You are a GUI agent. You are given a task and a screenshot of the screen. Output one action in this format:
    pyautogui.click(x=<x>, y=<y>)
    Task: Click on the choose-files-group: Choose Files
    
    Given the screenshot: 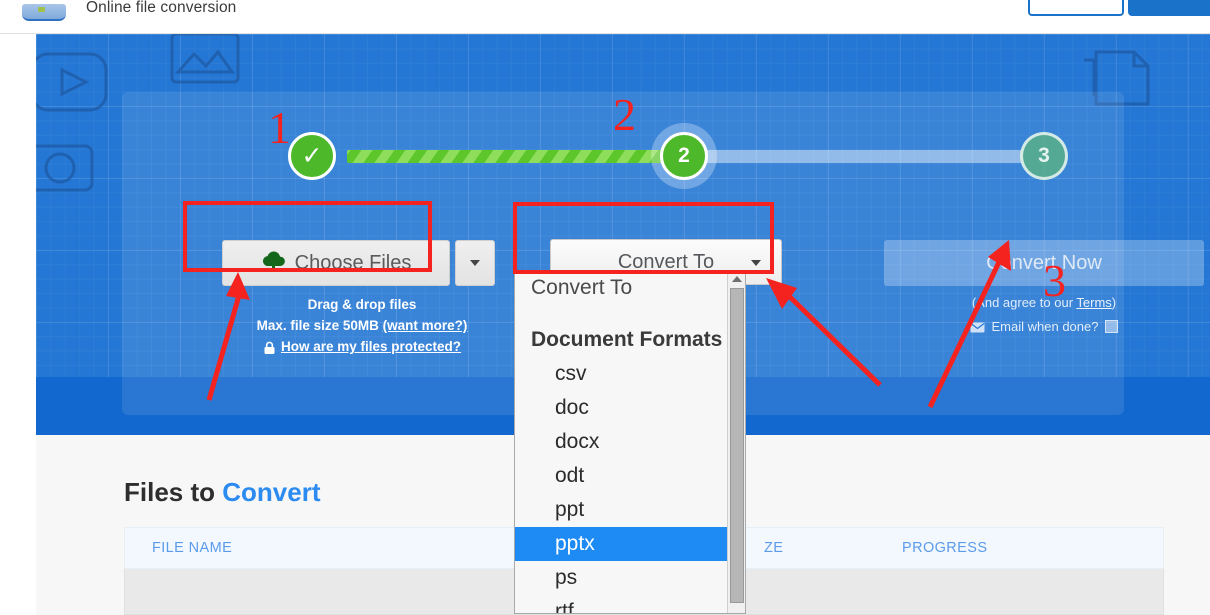 What is the action you would take?
    pyautogui.click(x=358, y=263)
    